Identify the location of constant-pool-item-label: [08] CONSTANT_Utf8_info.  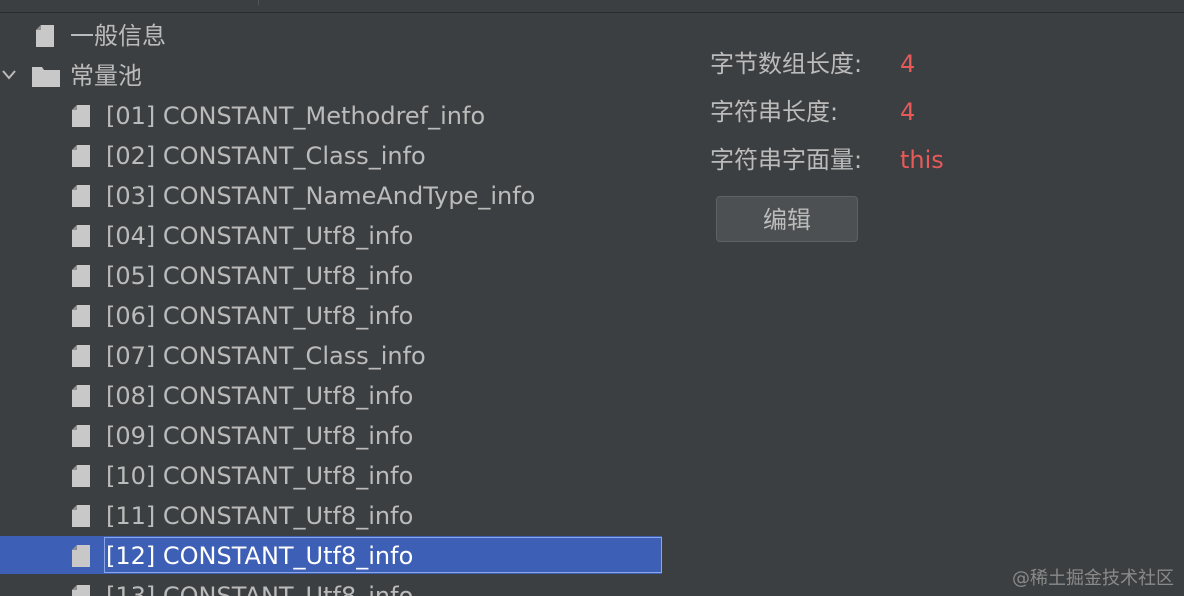
(260, 396).